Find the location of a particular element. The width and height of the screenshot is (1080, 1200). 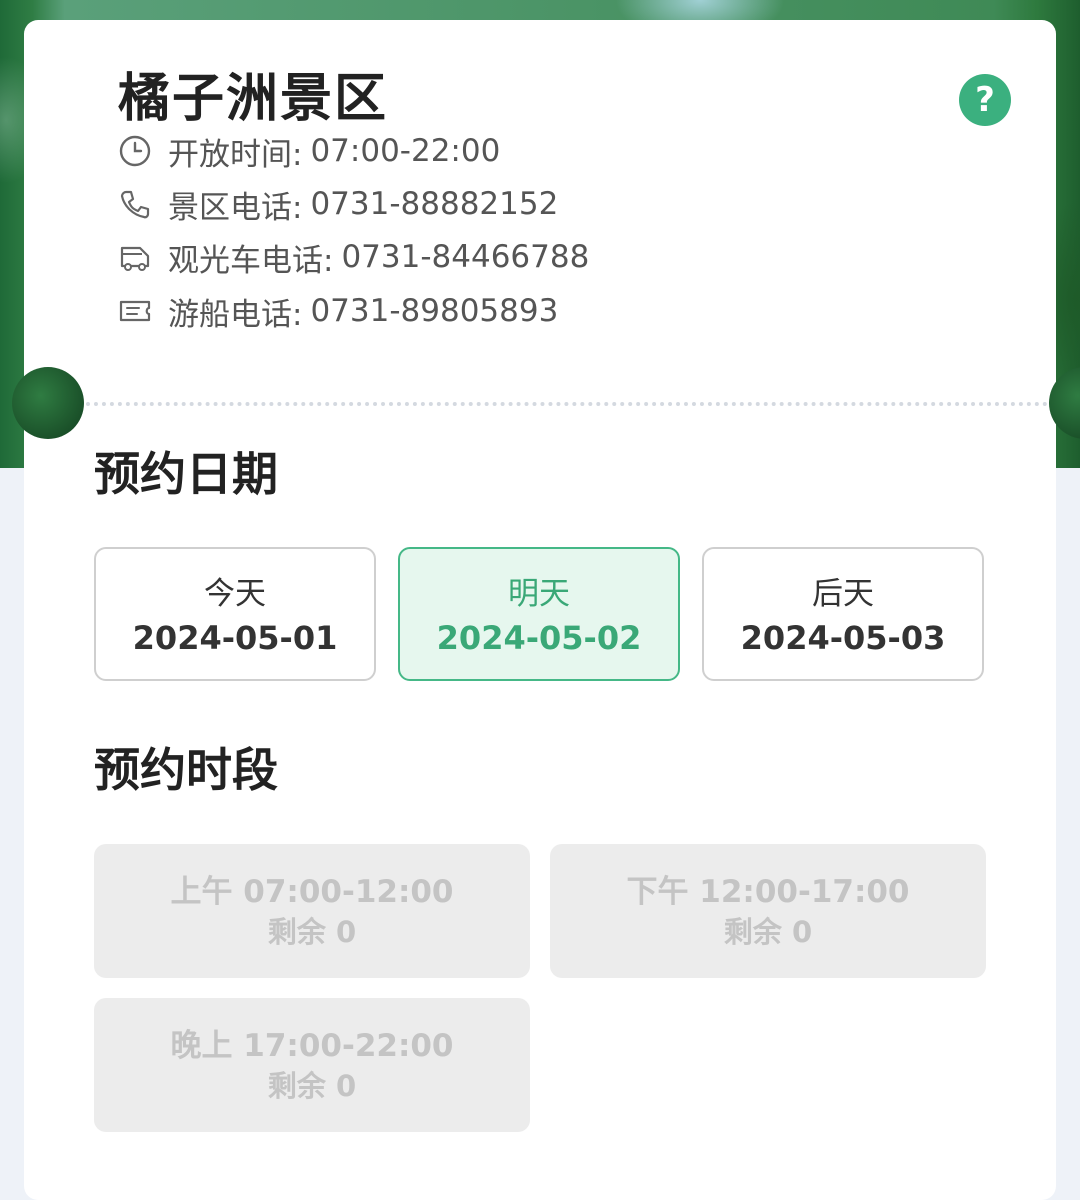

opening-hours-row: 开放时间: 07:00-22:00 is located at coordinates (309, 152).